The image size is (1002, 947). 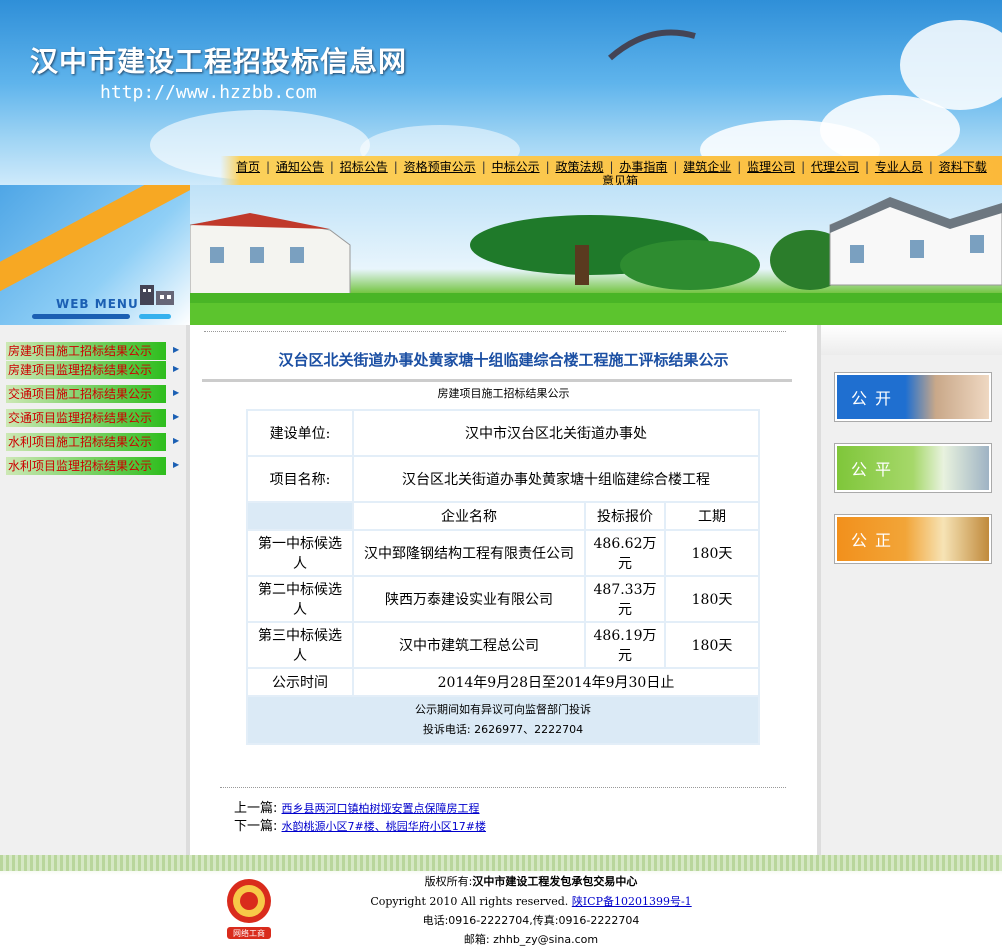 What do you see at coordinates (469, 645) in the screenshot?
I see `company-cell: 汉中市建筑工程总公司` at bounding box center [469, 645].